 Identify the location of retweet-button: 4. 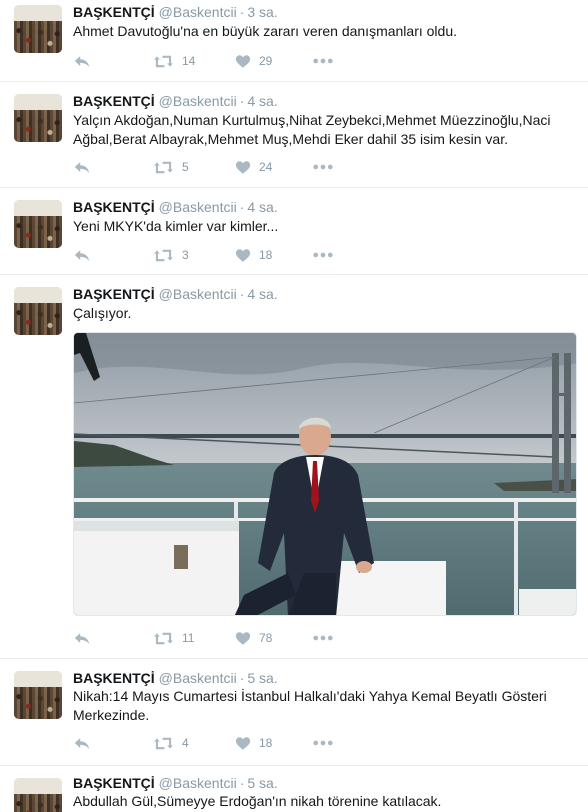
(171, 743).